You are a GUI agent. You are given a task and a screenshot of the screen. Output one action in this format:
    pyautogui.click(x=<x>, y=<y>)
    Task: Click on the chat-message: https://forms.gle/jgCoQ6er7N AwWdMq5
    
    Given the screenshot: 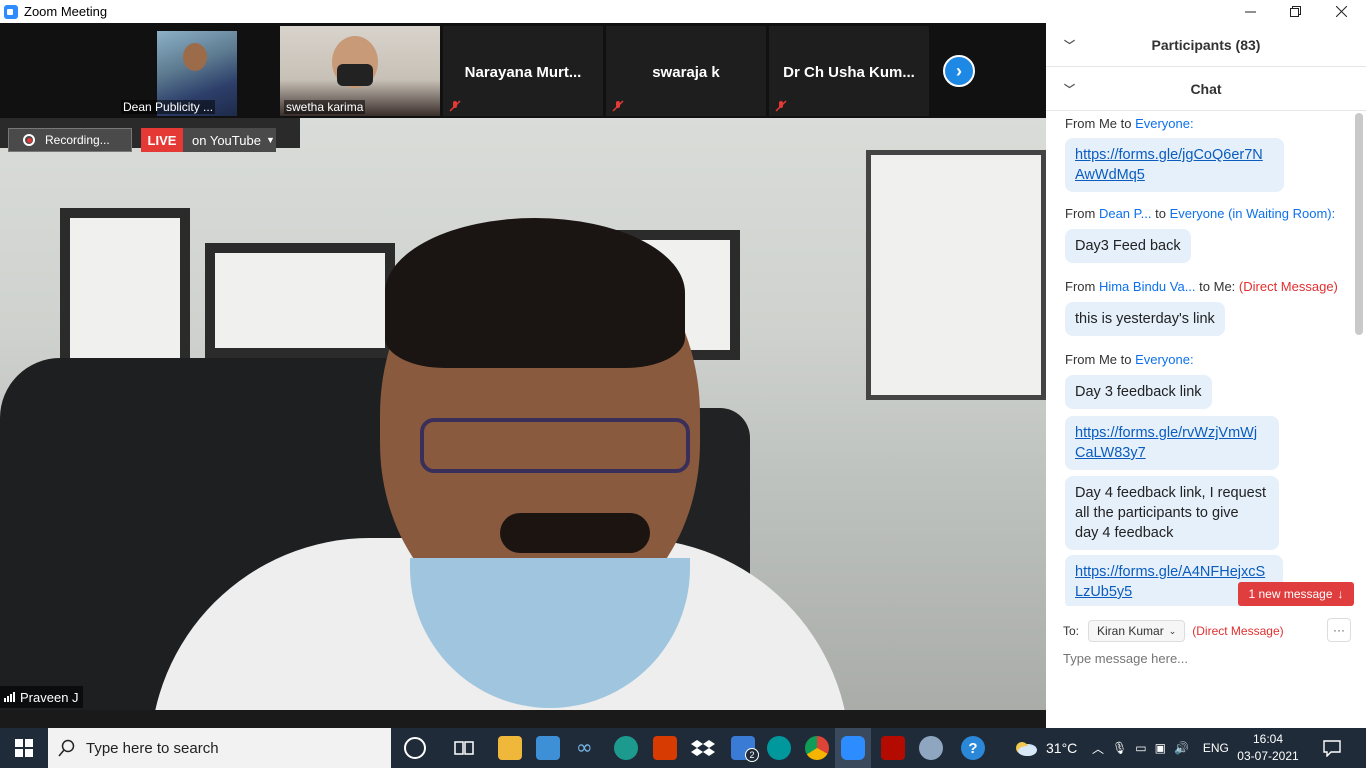 What is the action you would take?
    pyautogui.click(x=1174, y=165)
    